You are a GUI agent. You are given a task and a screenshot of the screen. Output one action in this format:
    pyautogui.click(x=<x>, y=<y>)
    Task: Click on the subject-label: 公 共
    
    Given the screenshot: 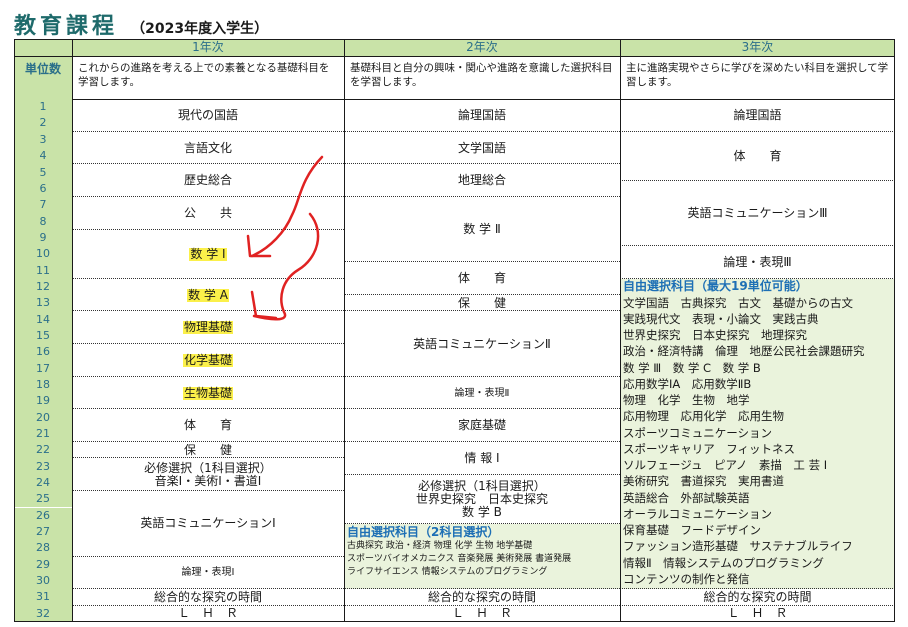 What is the action you would take?
    pyautogui.click(x=207, y=212)
    